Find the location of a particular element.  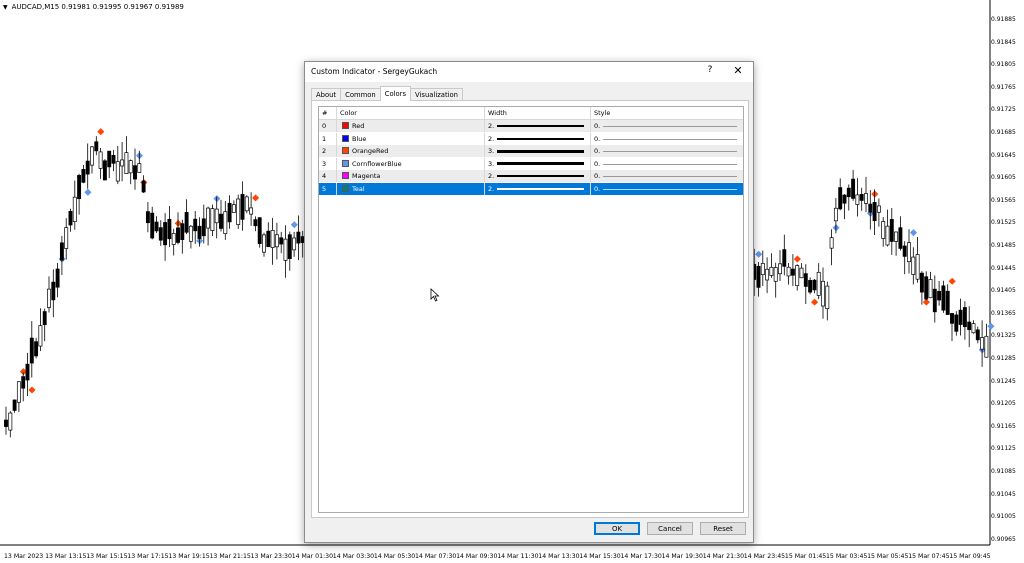

mouse-cursor-icon is located at coordinates (435, 295).